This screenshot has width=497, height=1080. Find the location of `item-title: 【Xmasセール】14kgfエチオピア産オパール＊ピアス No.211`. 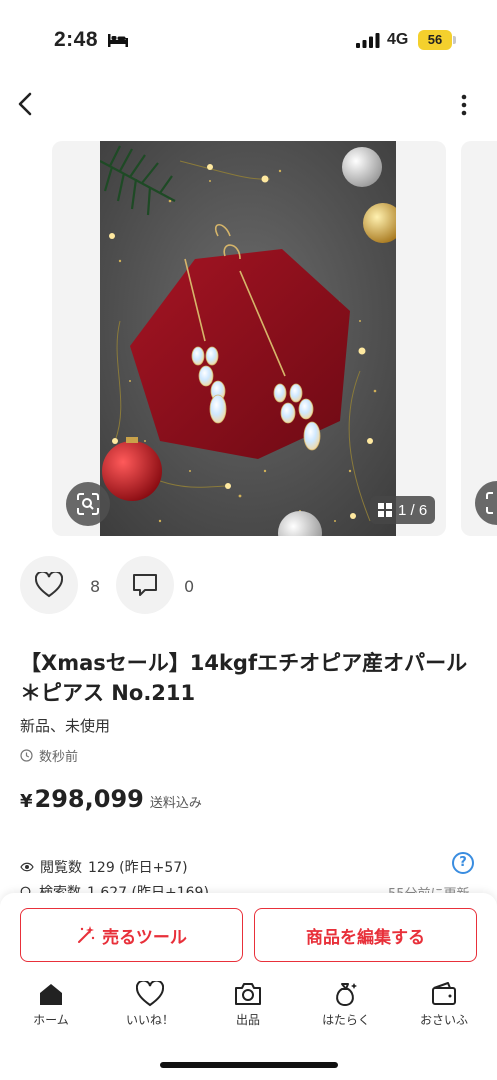

item-title: 【Xmasセール】14kgfエチオピア産オパール＊ピアス No.211 is located at coordinates (244, 678).